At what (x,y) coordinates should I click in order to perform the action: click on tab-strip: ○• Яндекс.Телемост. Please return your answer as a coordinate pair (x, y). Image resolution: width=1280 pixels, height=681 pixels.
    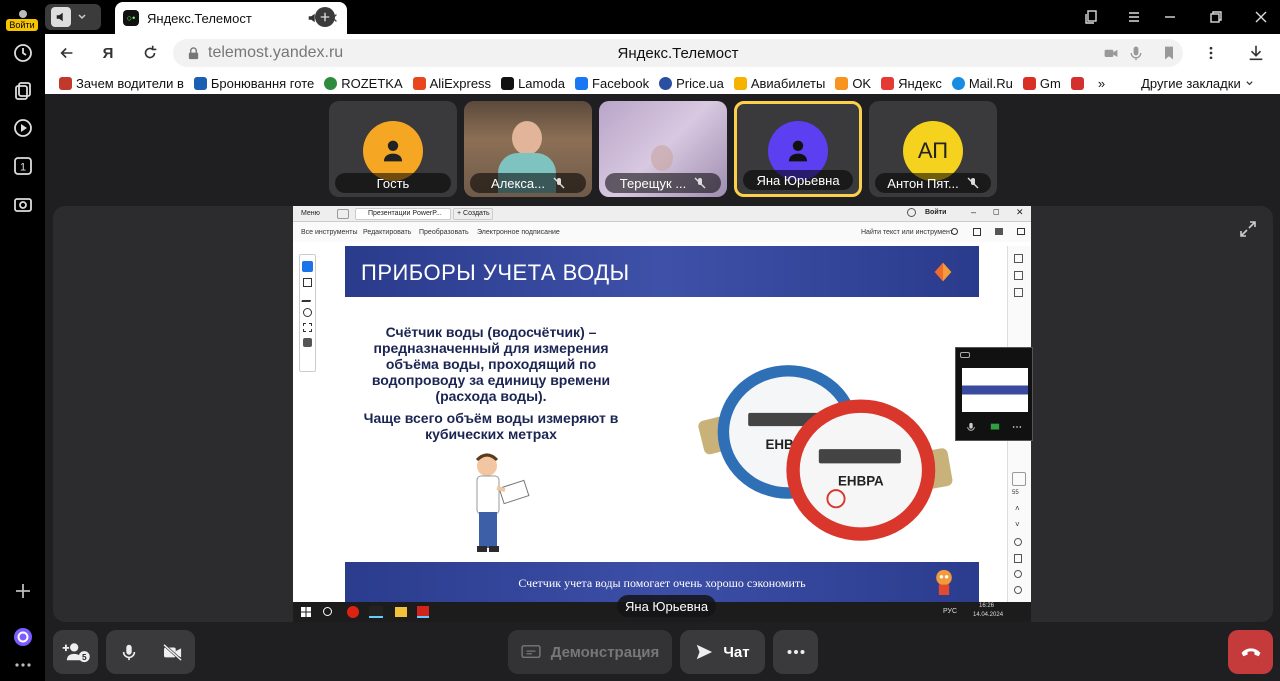
    Looking at the image, I should click on (662, 17).